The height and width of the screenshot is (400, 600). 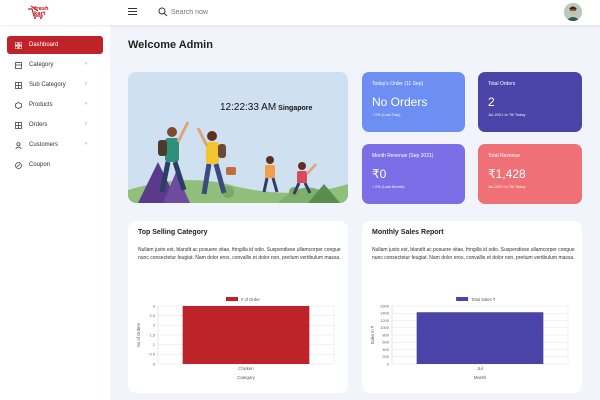 I want to click on sidebar-item-label: Category, so click(x=41, y=65).